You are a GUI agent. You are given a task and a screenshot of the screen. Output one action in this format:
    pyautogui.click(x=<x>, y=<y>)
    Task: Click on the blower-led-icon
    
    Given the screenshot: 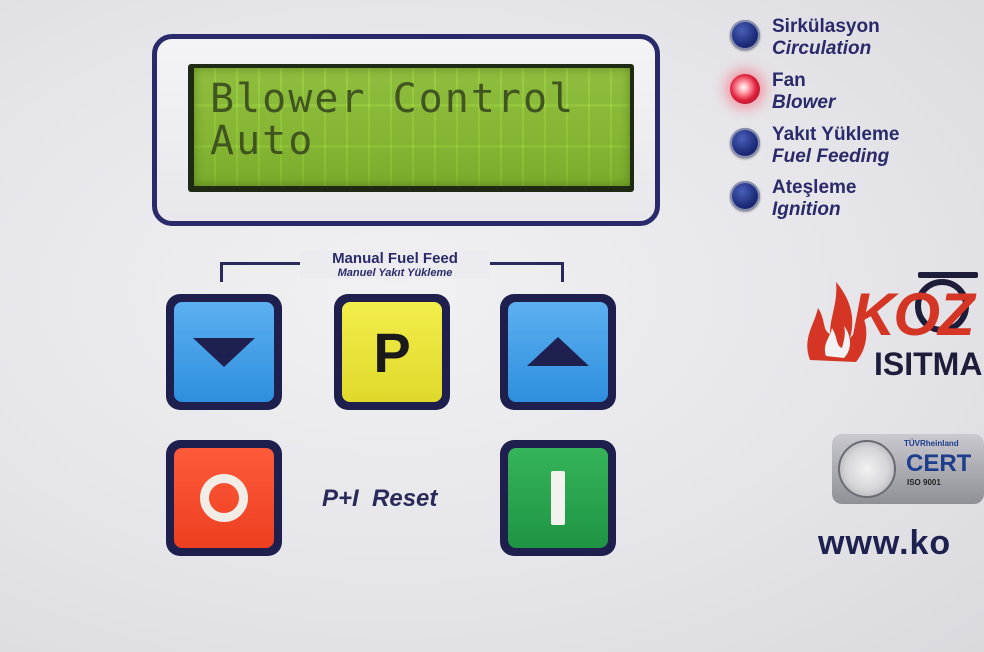 What is the action you would take?
    pyautogui.click(x=745, y=89)
    